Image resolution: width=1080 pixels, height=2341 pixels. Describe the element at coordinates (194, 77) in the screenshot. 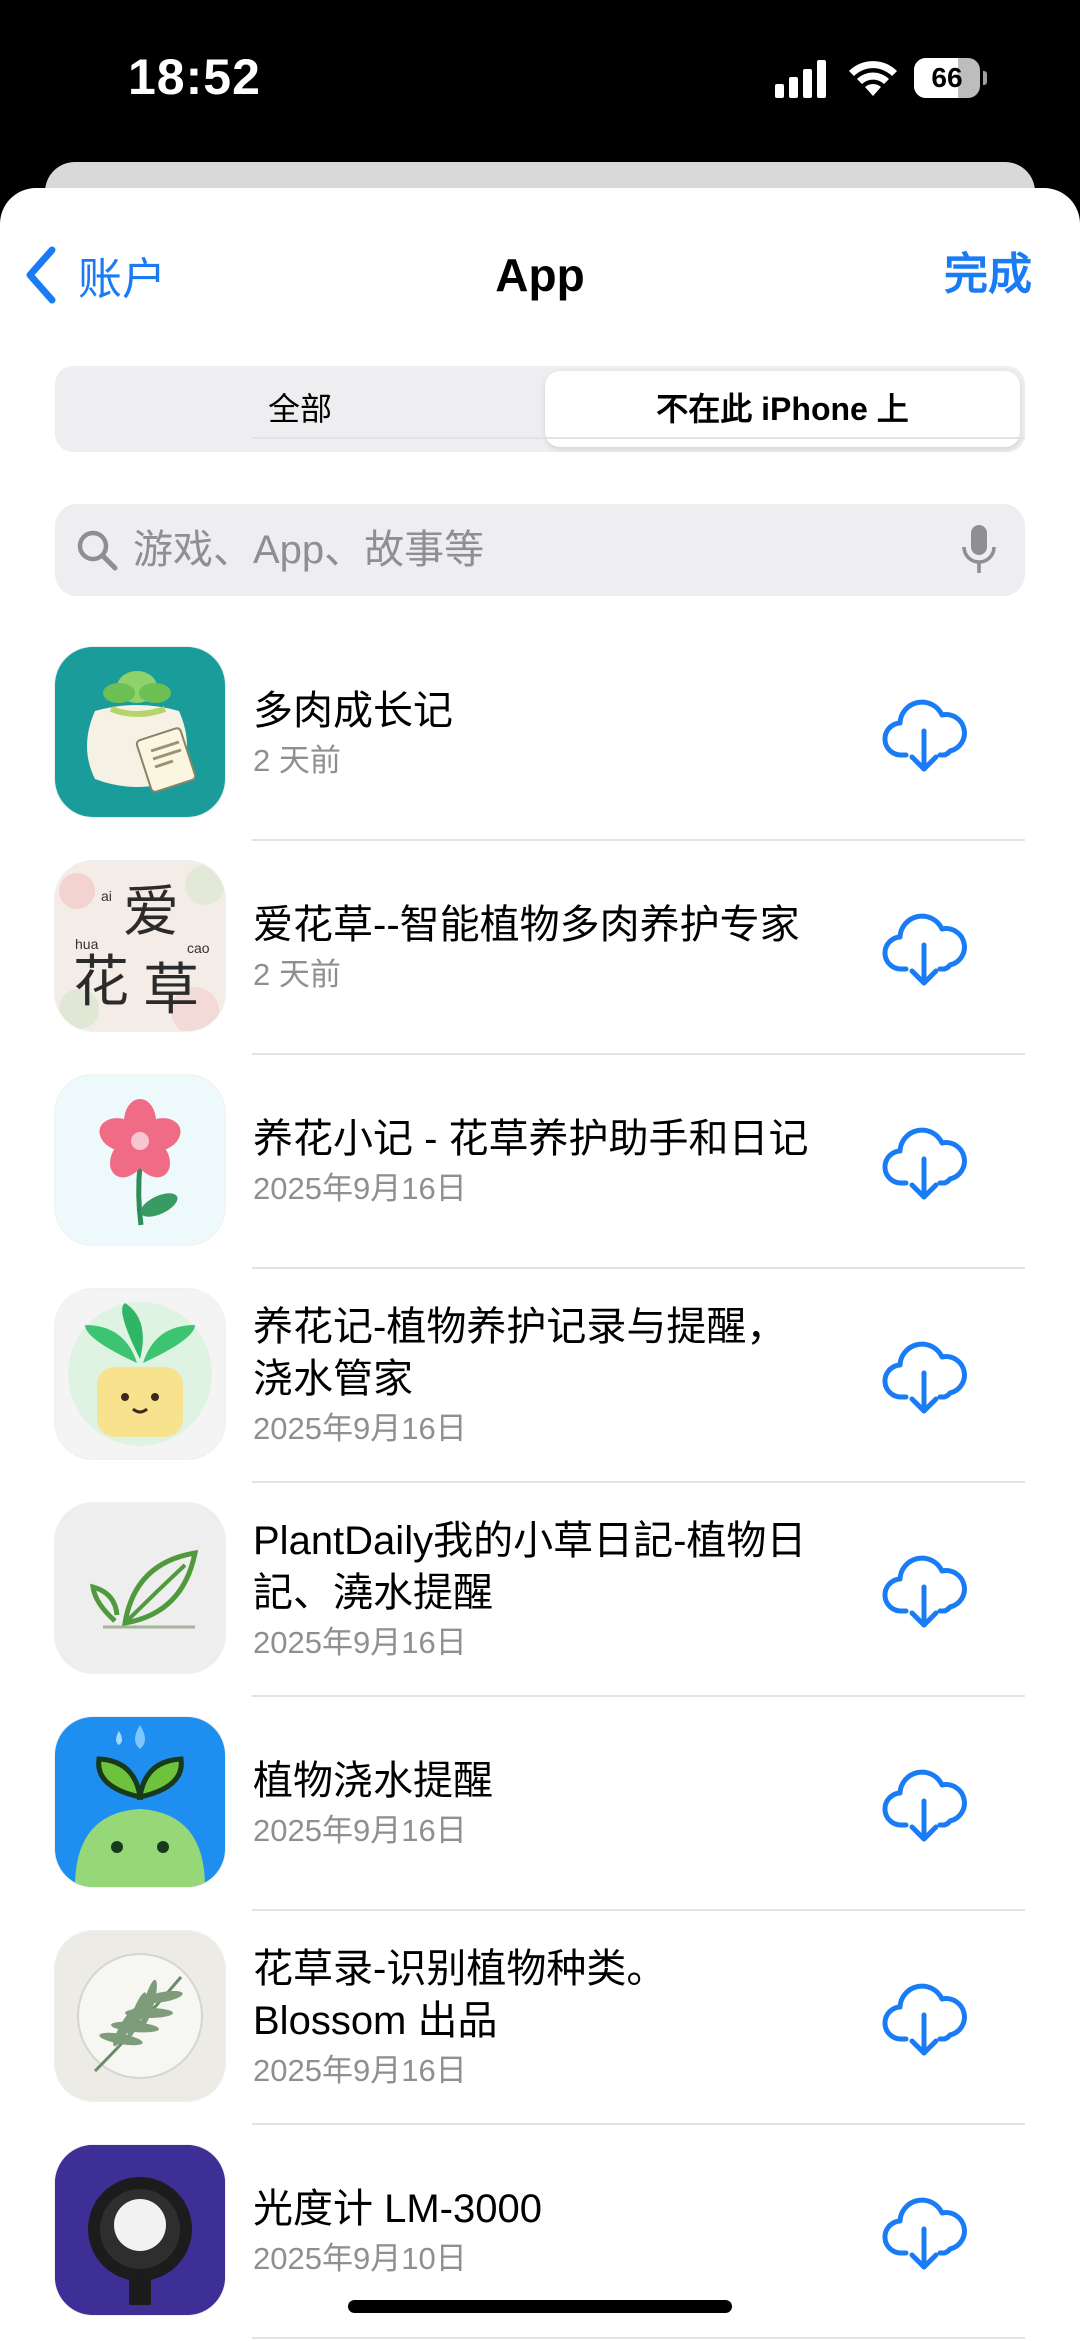

I see `status-time: 18:52` at that location.